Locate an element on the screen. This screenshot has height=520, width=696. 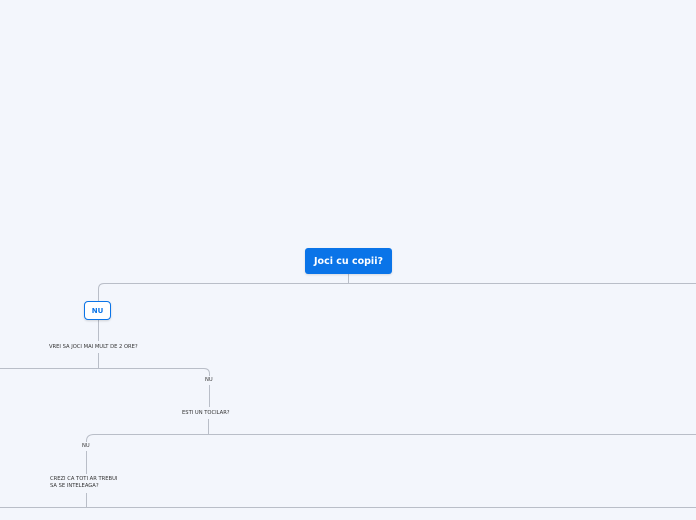
topic-question-play-more-than-2-hours: VREI SA JOCI MAI MULT DE 2 ORE? is located at coordinates (93, 347).